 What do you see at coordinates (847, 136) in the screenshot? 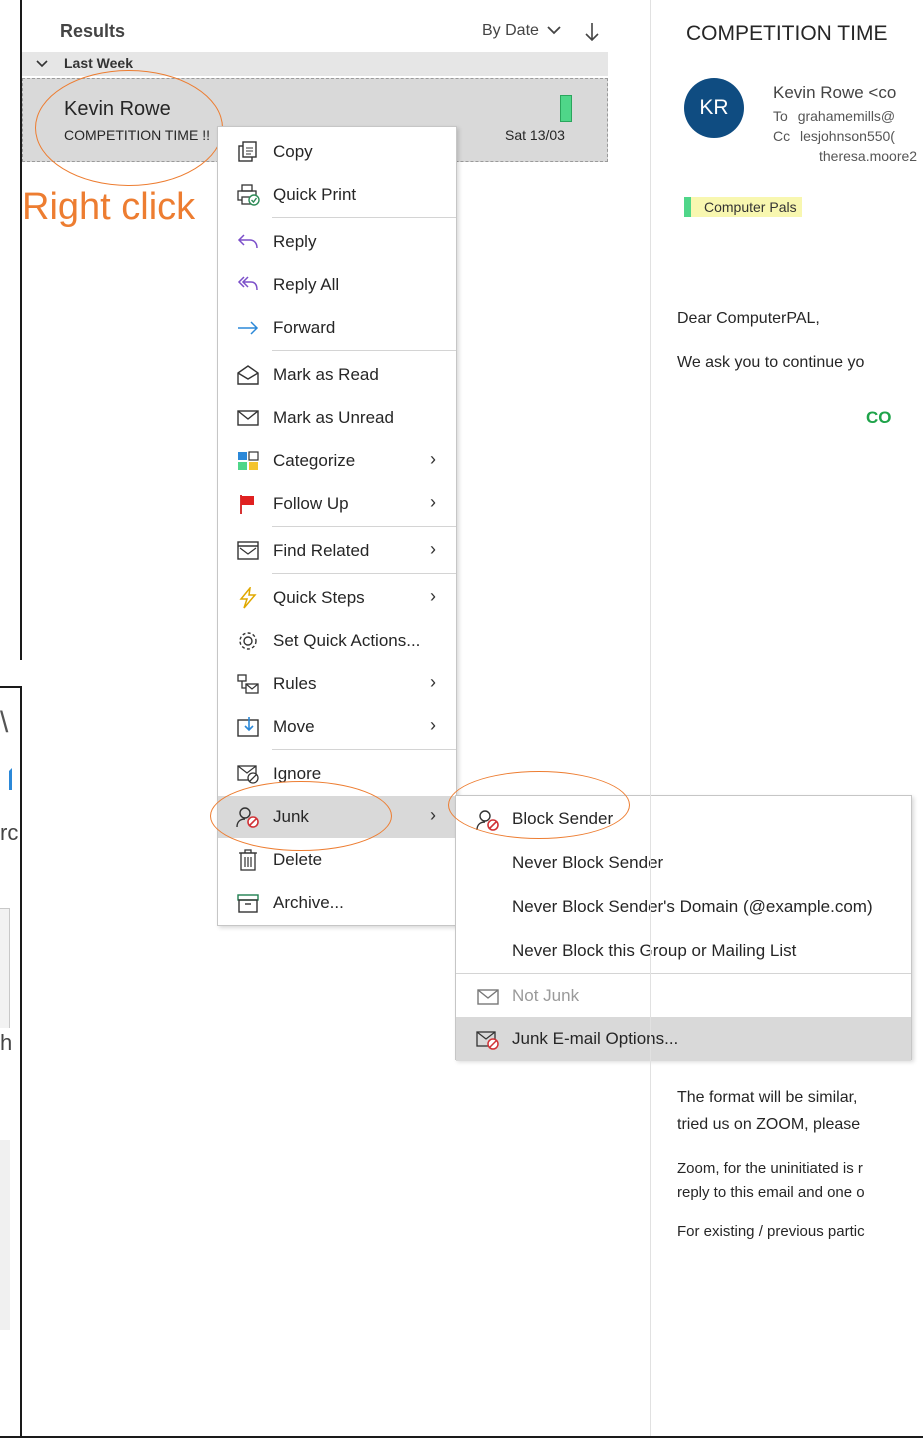
I see `cc-value: lesjohnson550(` at bounding box center [847, 136].